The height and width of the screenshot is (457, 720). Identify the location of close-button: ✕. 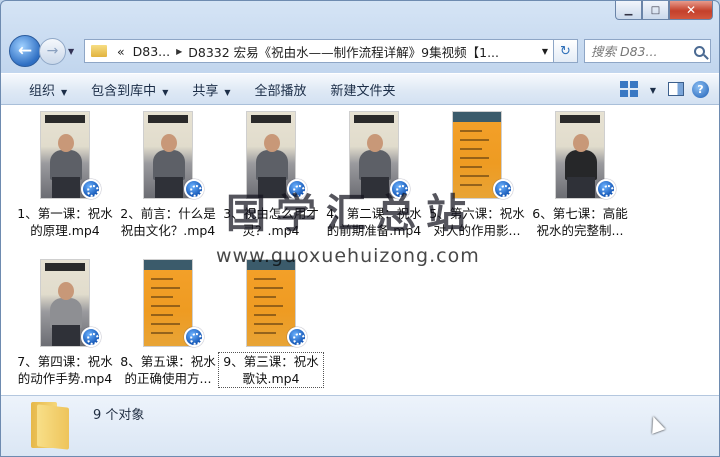
(691, 10).